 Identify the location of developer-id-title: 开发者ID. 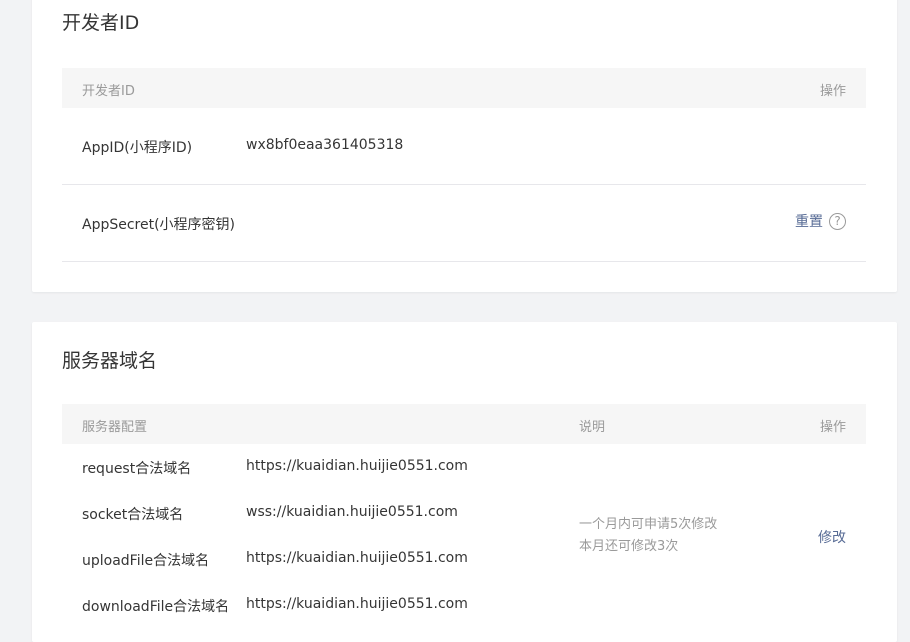
(101, 23).